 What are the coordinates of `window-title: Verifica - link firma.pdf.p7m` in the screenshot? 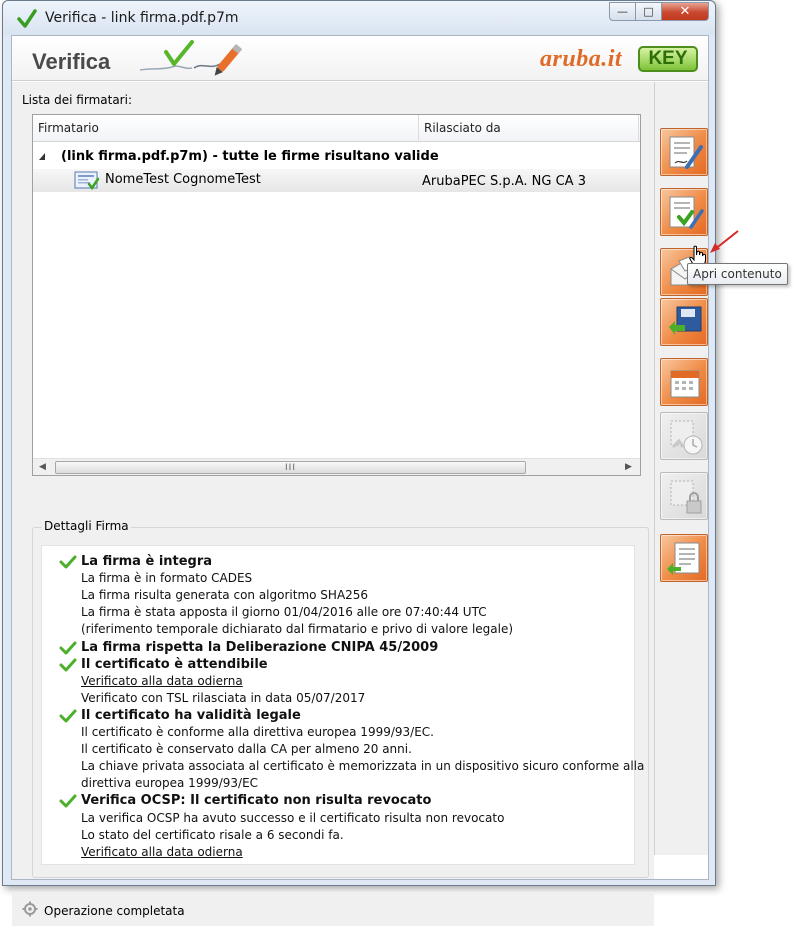 It's located at (142, 18).